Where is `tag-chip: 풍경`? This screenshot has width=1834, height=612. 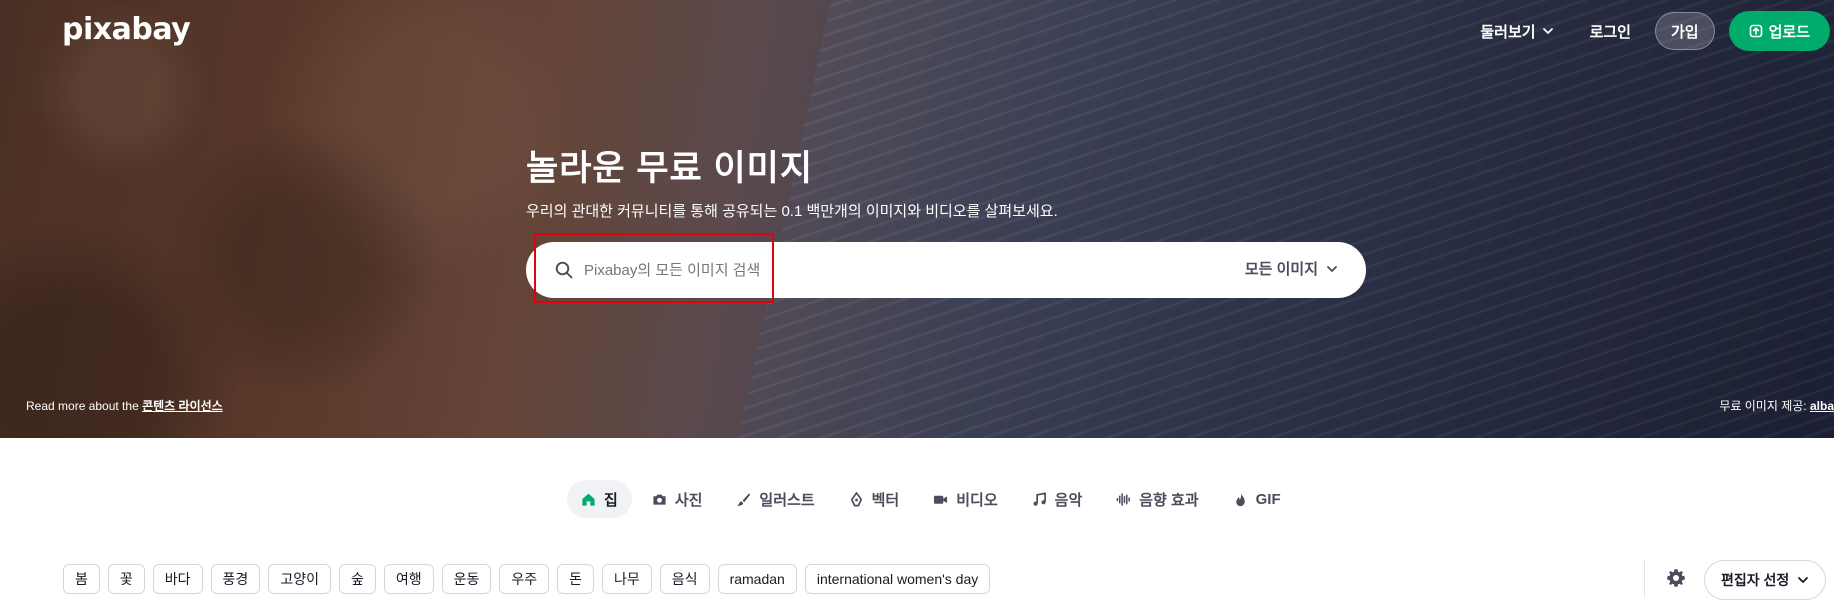 tag-chip: 풍경 is located at coordinates (235, 579).